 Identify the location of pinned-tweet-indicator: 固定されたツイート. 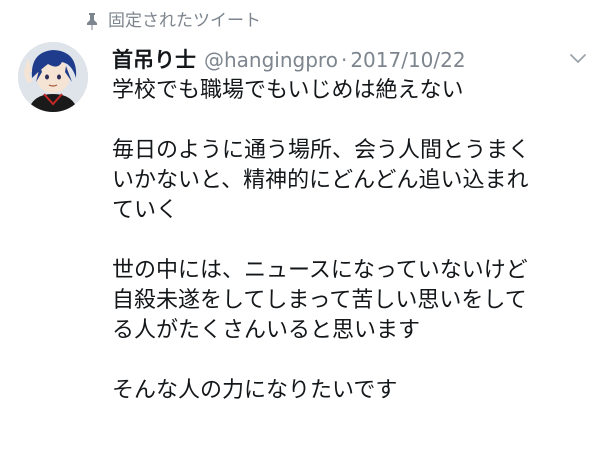
(172, 21).